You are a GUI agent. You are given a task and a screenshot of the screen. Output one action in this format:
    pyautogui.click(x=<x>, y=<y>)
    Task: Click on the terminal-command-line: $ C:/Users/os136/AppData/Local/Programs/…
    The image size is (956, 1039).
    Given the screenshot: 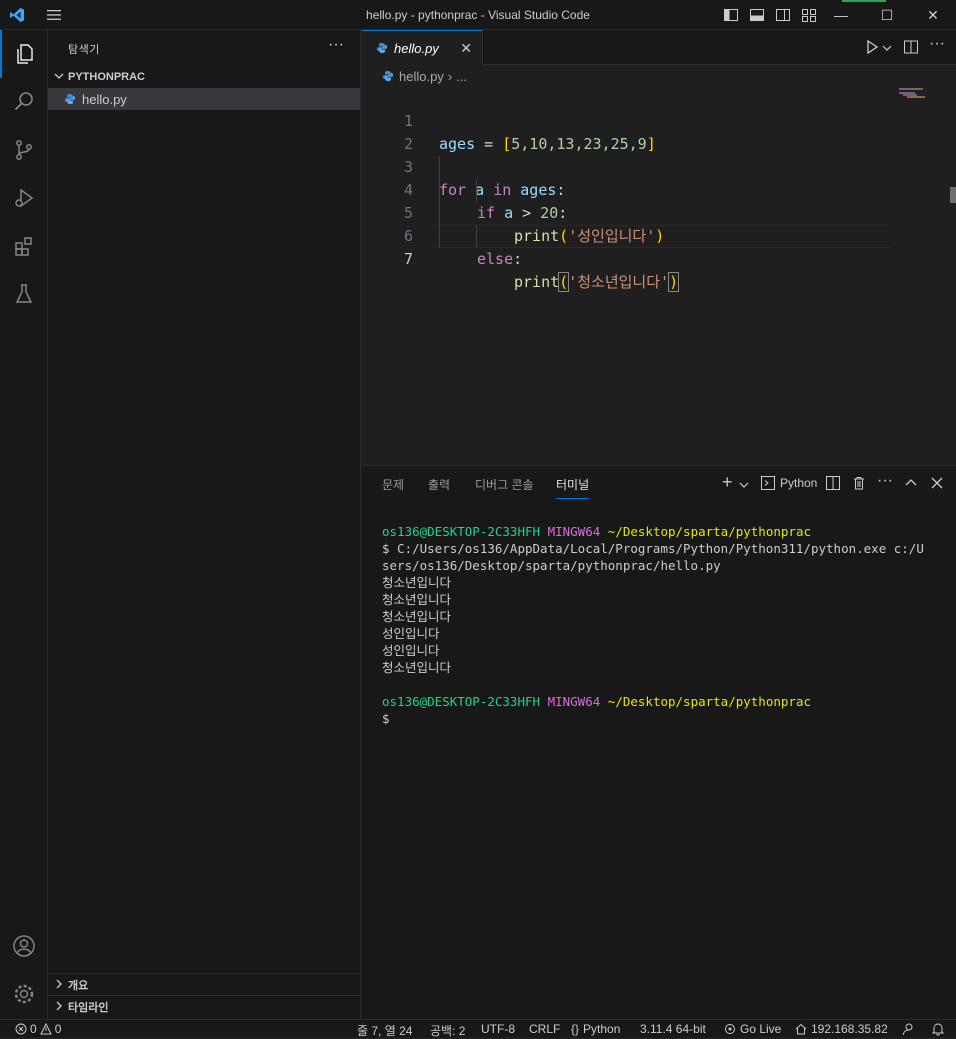 What is the action you would take?
    pyautogui.click(x=653, y=548)
    